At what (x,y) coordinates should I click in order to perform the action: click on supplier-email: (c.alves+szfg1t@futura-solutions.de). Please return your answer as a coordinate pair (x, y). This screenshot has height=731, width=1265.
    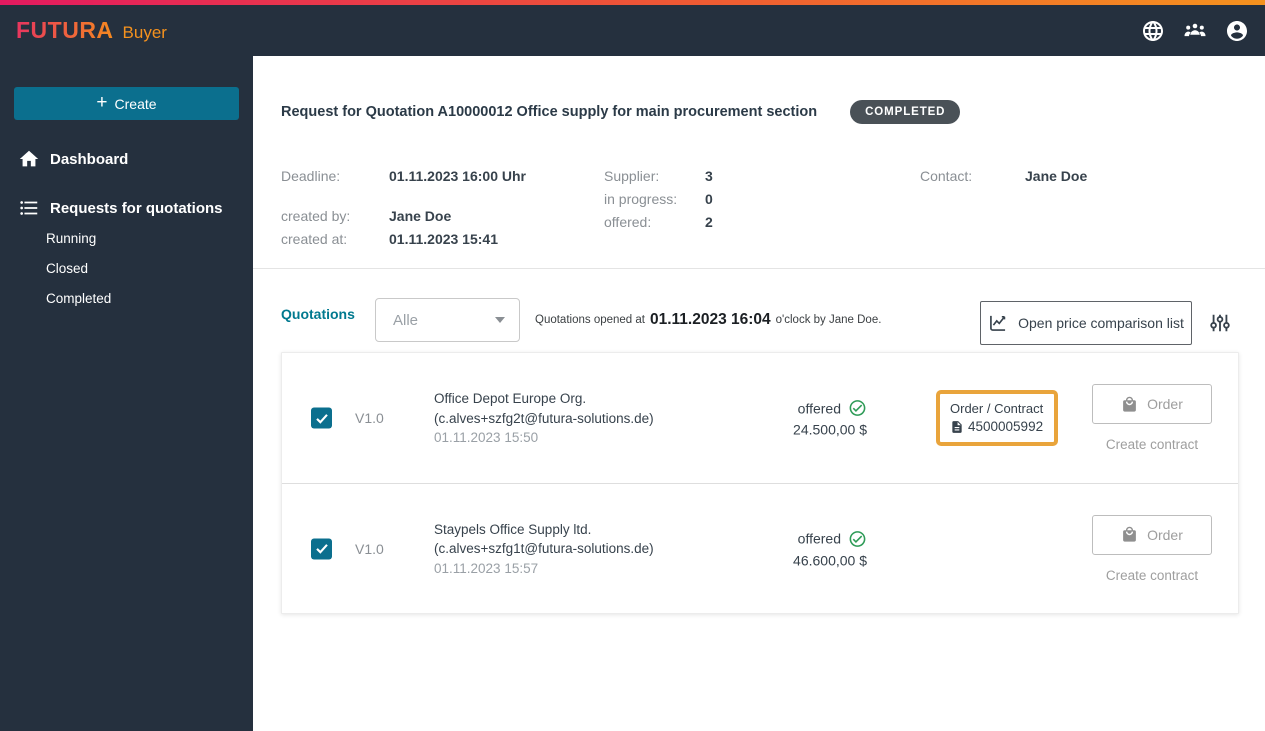
    Looking at the image, I should click on (544, 548).